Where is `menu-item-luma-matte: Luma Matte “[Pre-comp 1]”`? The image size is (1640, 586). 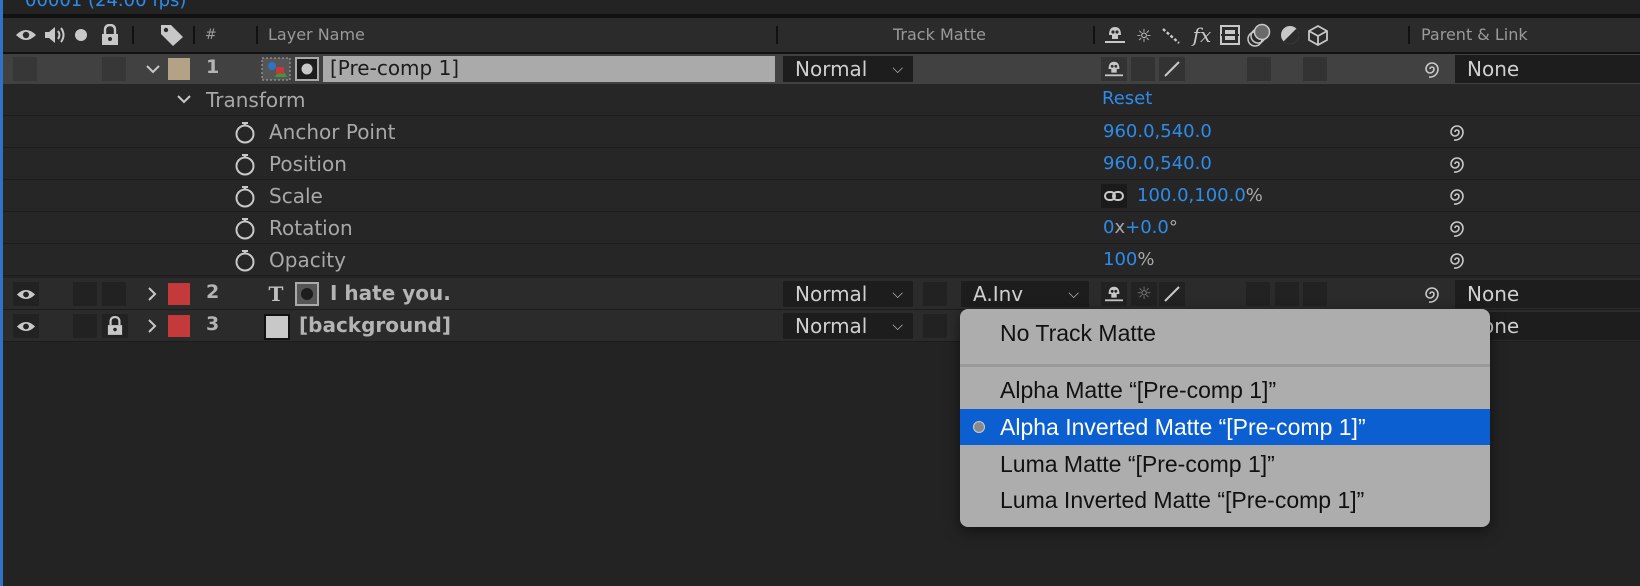 menu-item-luma-matte: Luma Matte “[Pre-comp 1]” is located at coordinates (1225, 464).